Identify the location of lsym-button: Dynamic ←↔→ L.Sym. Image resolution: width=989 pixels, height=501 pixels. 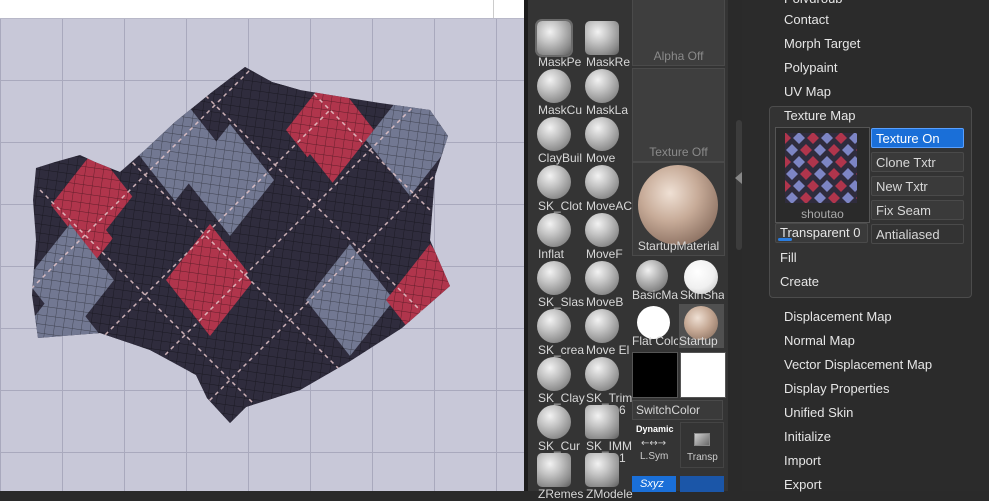
(654, 445).